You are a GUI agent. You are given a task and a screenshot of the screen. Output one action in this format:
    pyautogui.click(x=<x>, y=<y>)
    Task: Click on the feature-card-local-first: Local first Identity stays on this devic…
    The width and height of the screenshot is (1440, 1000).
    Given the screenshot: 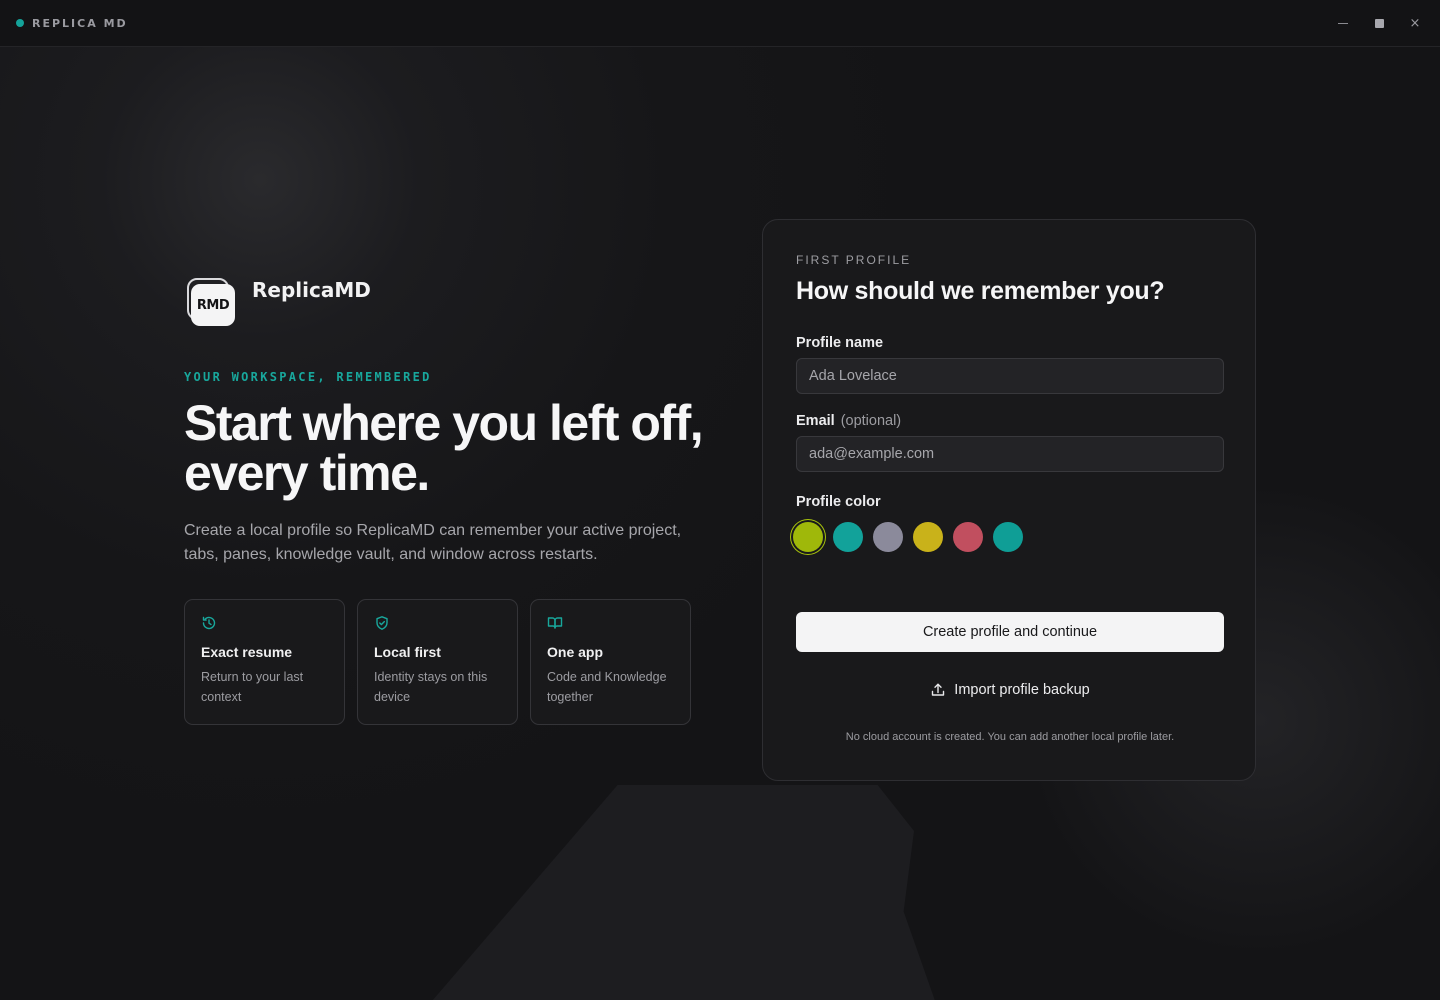 What is the action you would take?
    pyautogui.click(x=437, y=662)
    